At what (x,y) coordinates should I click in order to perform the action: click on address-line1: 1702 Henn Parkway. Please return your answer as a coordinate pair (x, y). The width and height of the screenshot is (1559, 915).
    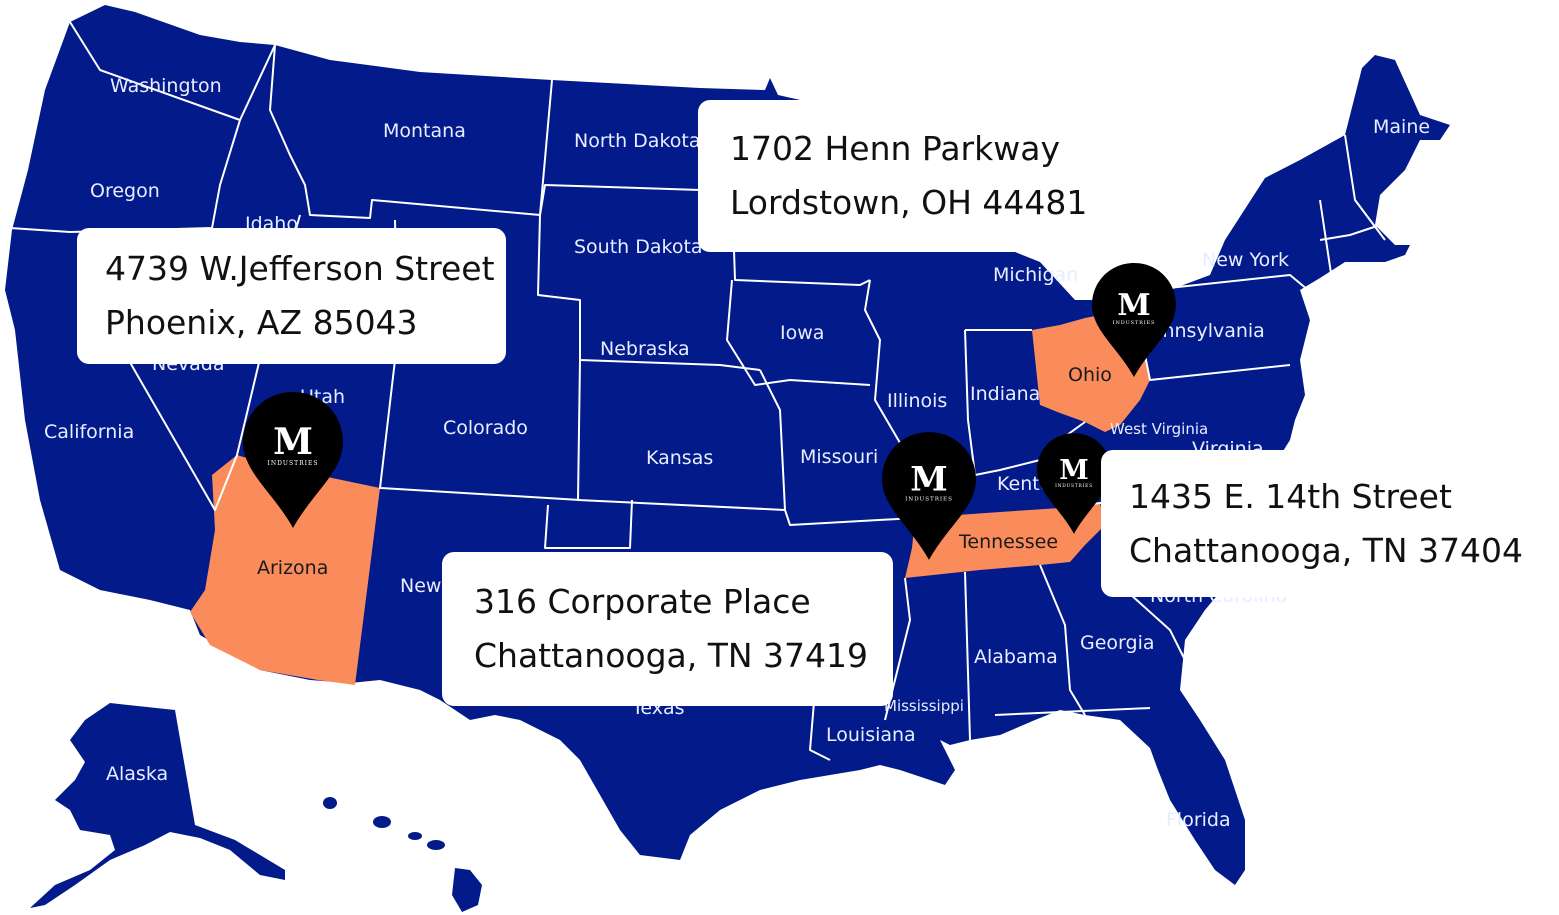
    Looking at the image, I should click on (895, 148).